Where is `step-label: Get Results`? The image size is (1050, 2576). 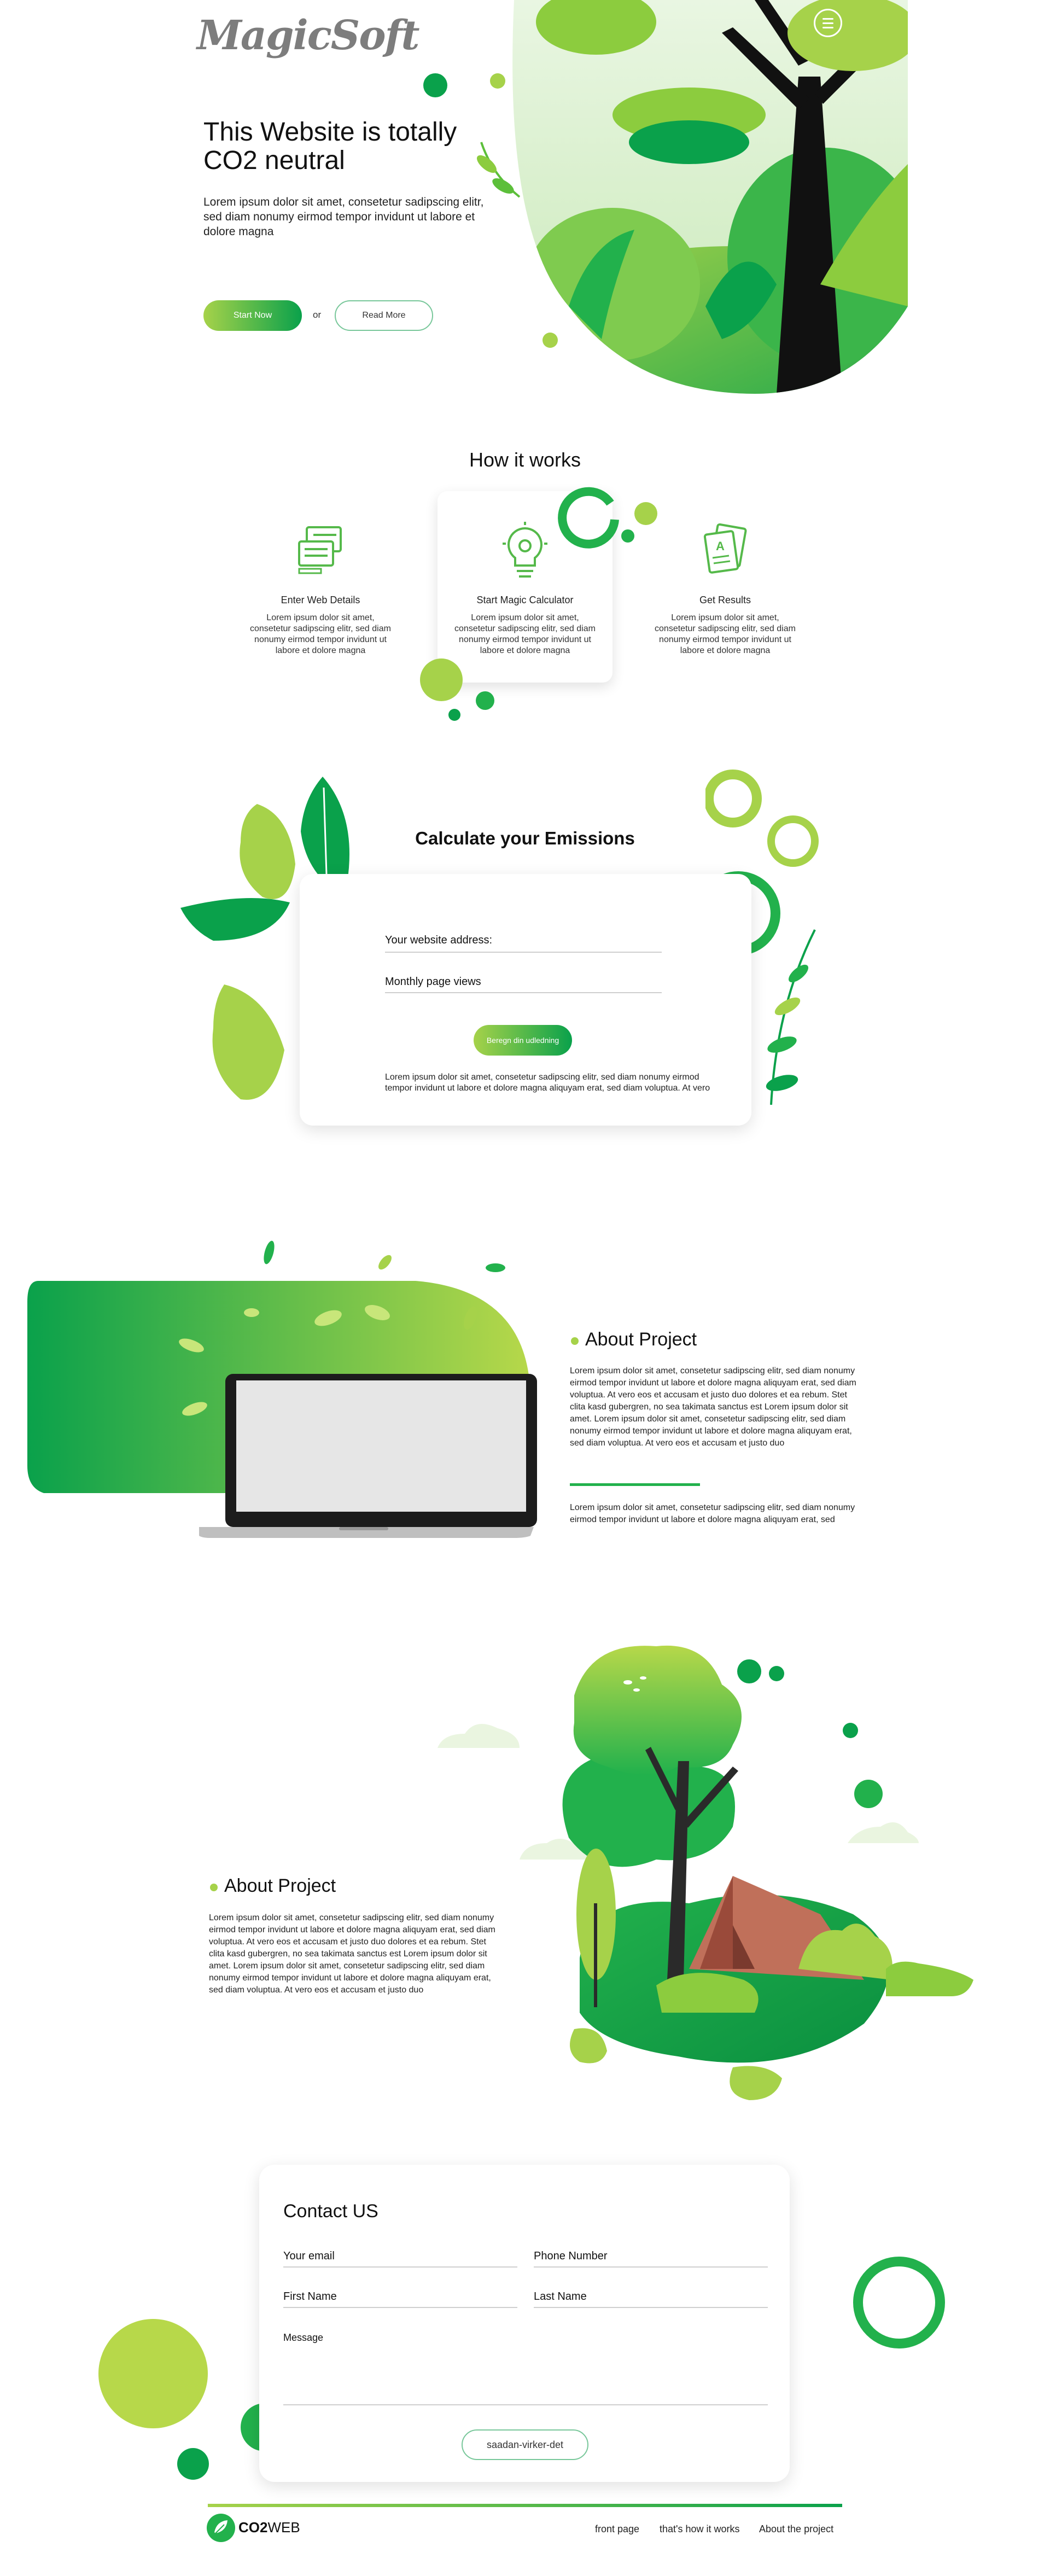 step-label: Get Results is located at coordinates (725, 600).